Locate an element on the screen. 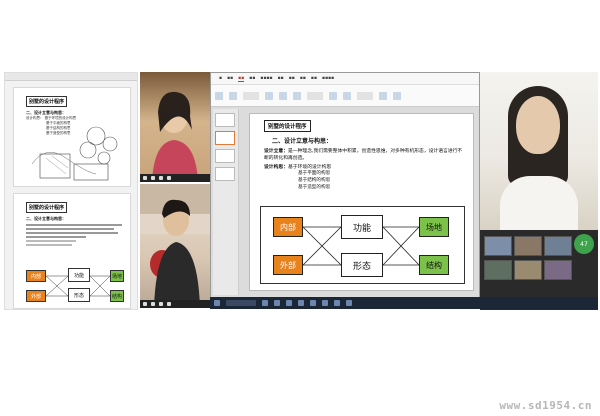 This screenshot has width=600, height=416. slide-title: 别墅的设计程序 is located at coordinates (287, 126).